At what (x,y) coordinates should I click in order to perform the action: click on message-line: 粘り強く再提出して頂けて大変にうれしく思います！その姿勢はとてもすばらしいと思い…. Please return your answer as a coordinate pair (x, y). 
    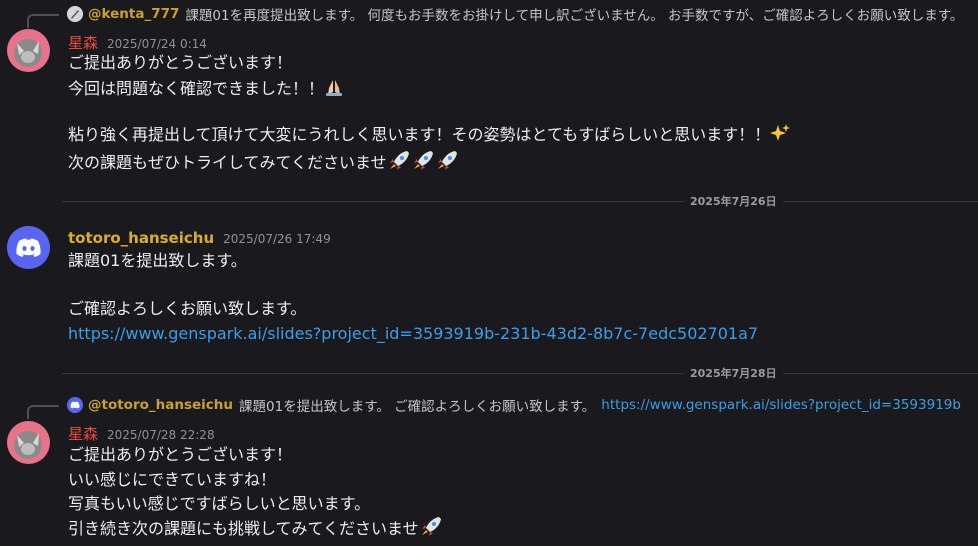
    Looking at the image, I should click on (429, 136).